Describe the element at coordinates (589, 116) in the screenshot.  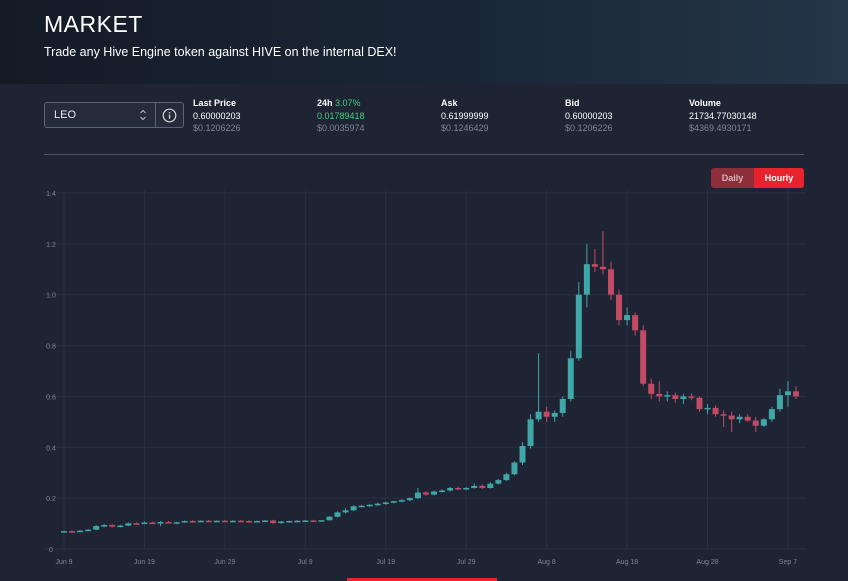
I see `stat-bid: Bid 0.60000203 $0.1206226` at that location.